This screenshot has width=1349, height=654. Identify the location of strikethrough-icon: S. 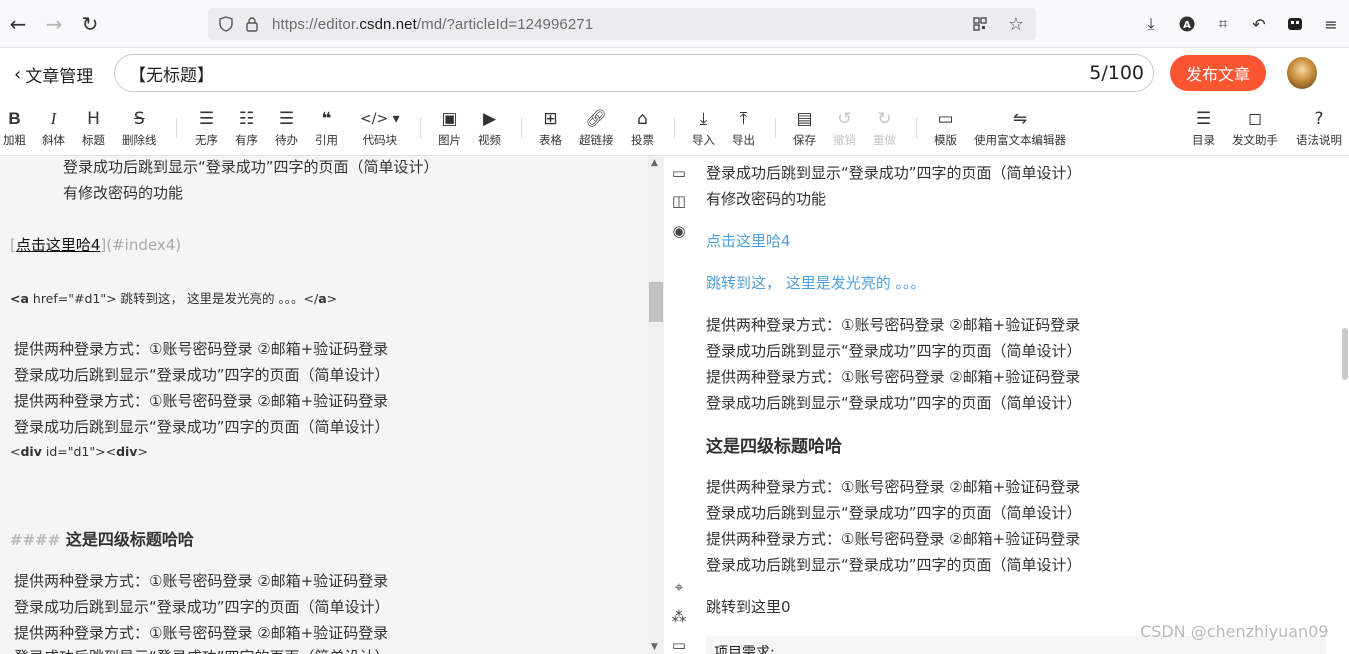
(139, 119).